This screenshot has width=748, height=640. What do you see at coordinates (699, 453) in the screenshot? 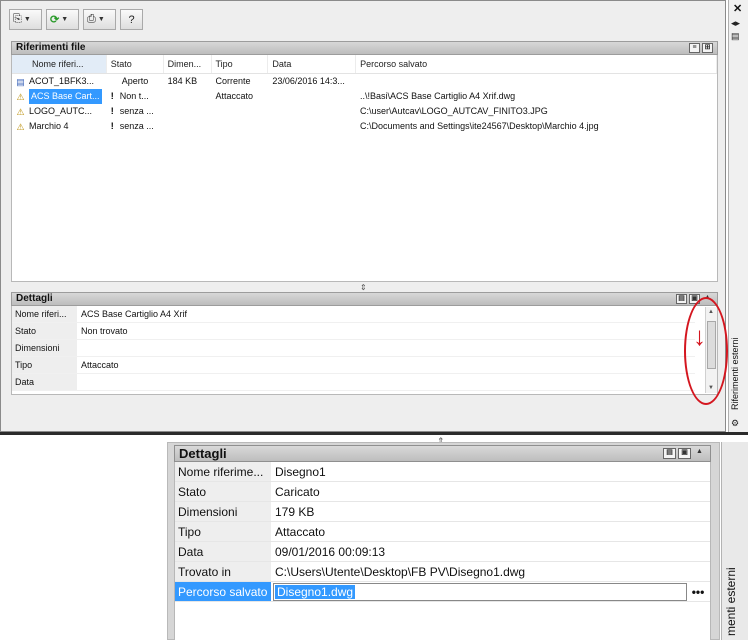
I see `collapse-icon: ▲` at bounding box center [699, 453].